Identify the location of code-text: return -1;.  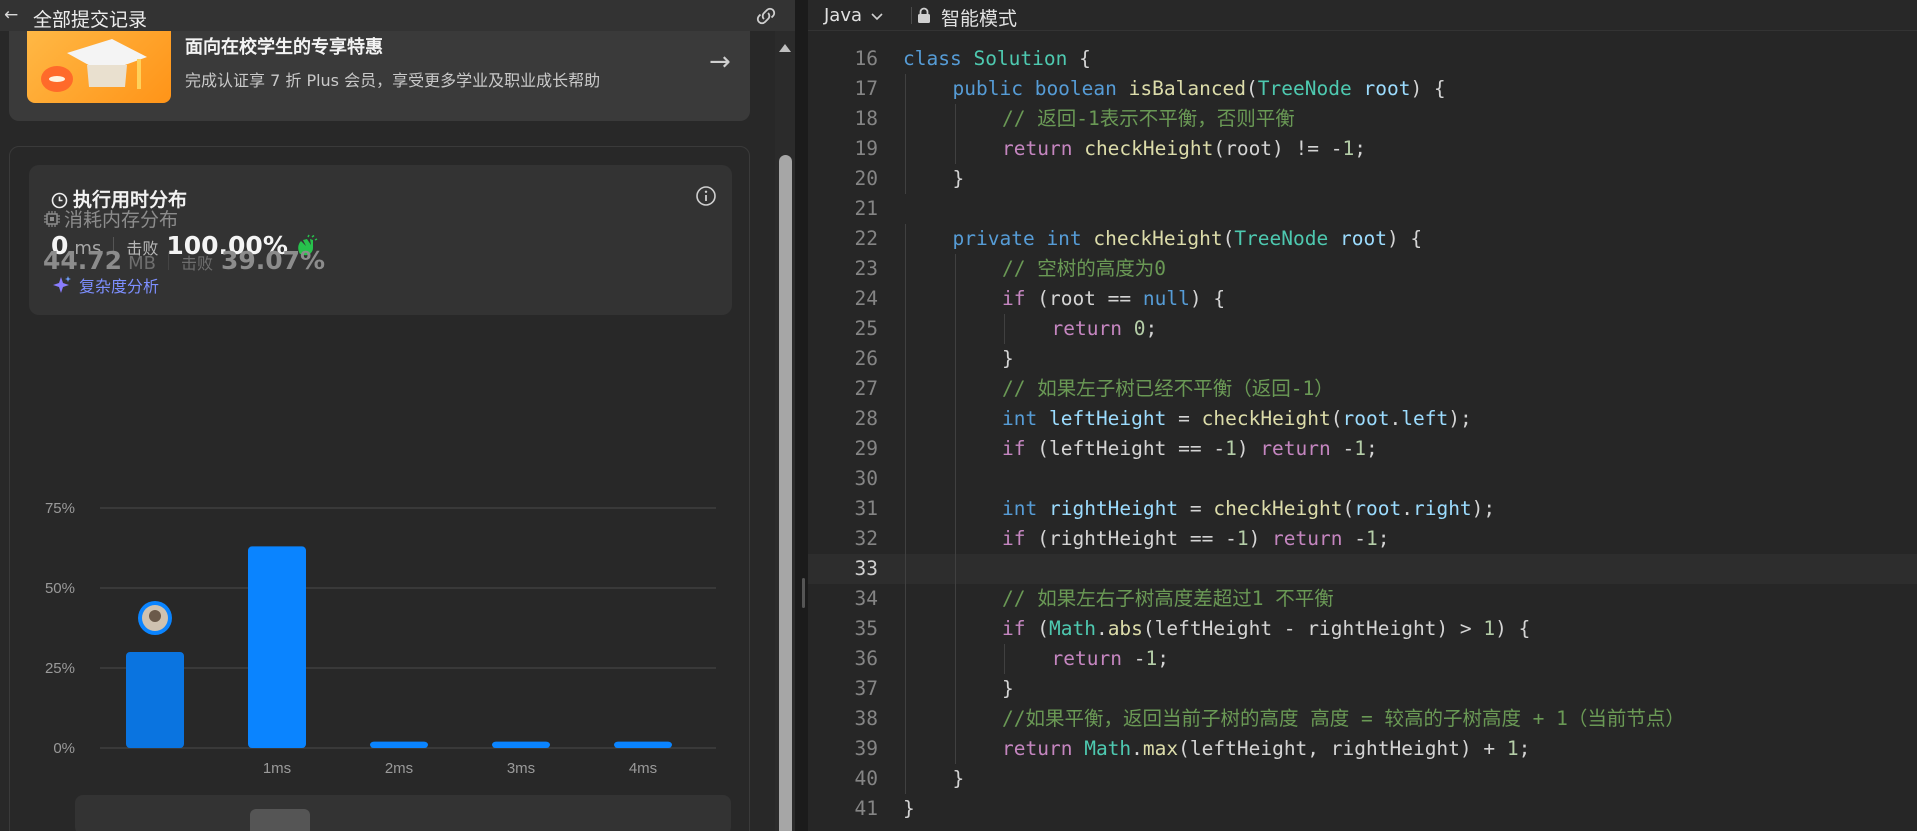
(1110, 658).